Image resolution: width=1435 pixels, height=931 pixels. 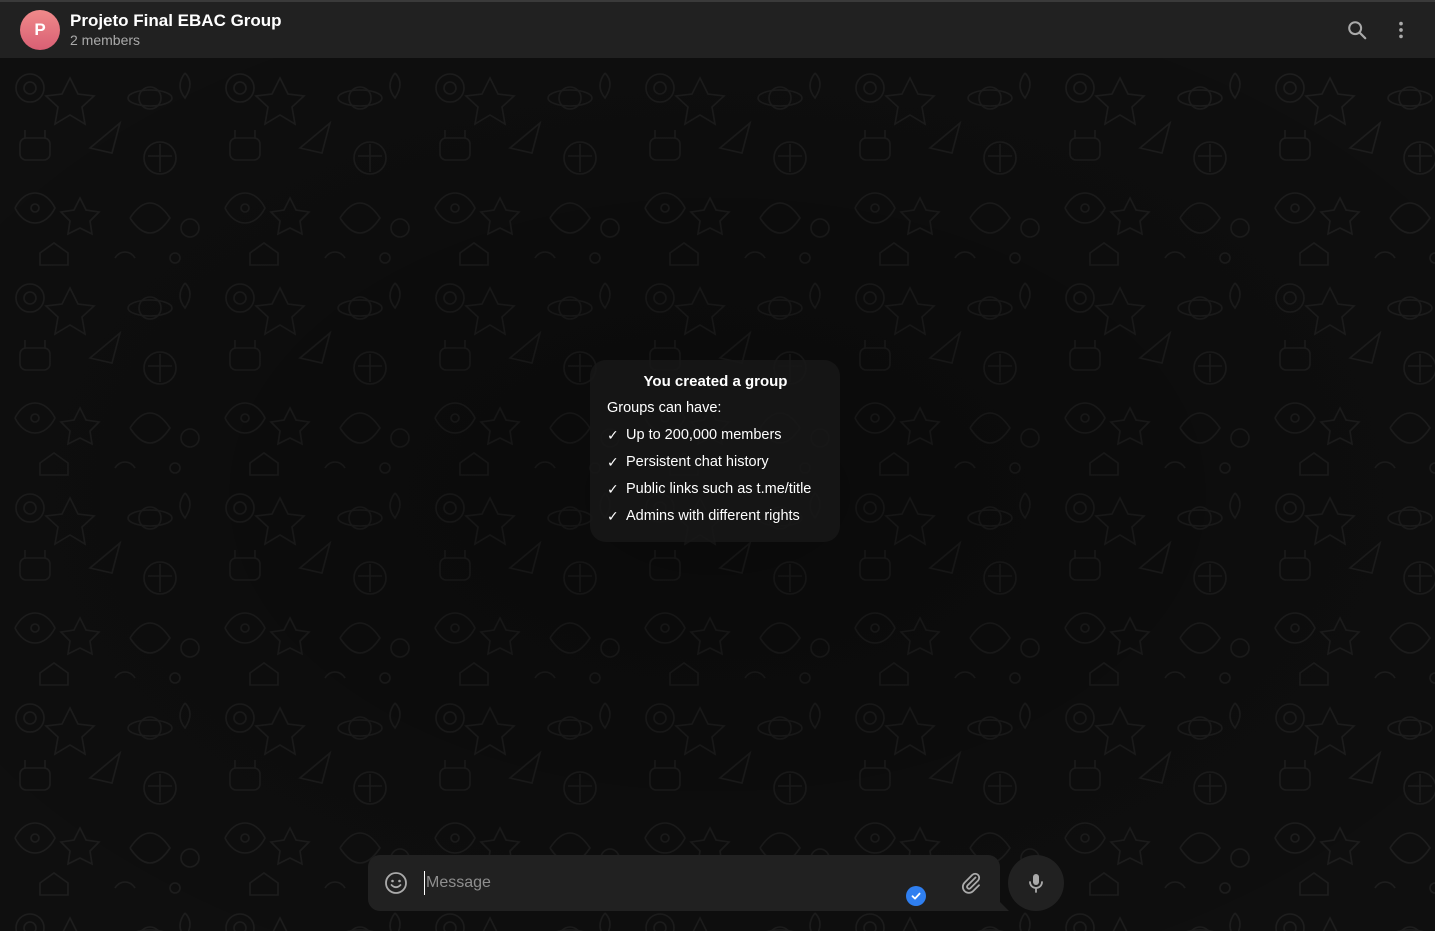 I want to click on chat-header: P Projeto Final EBAC Group 2 members, so click(x=717, y=29).